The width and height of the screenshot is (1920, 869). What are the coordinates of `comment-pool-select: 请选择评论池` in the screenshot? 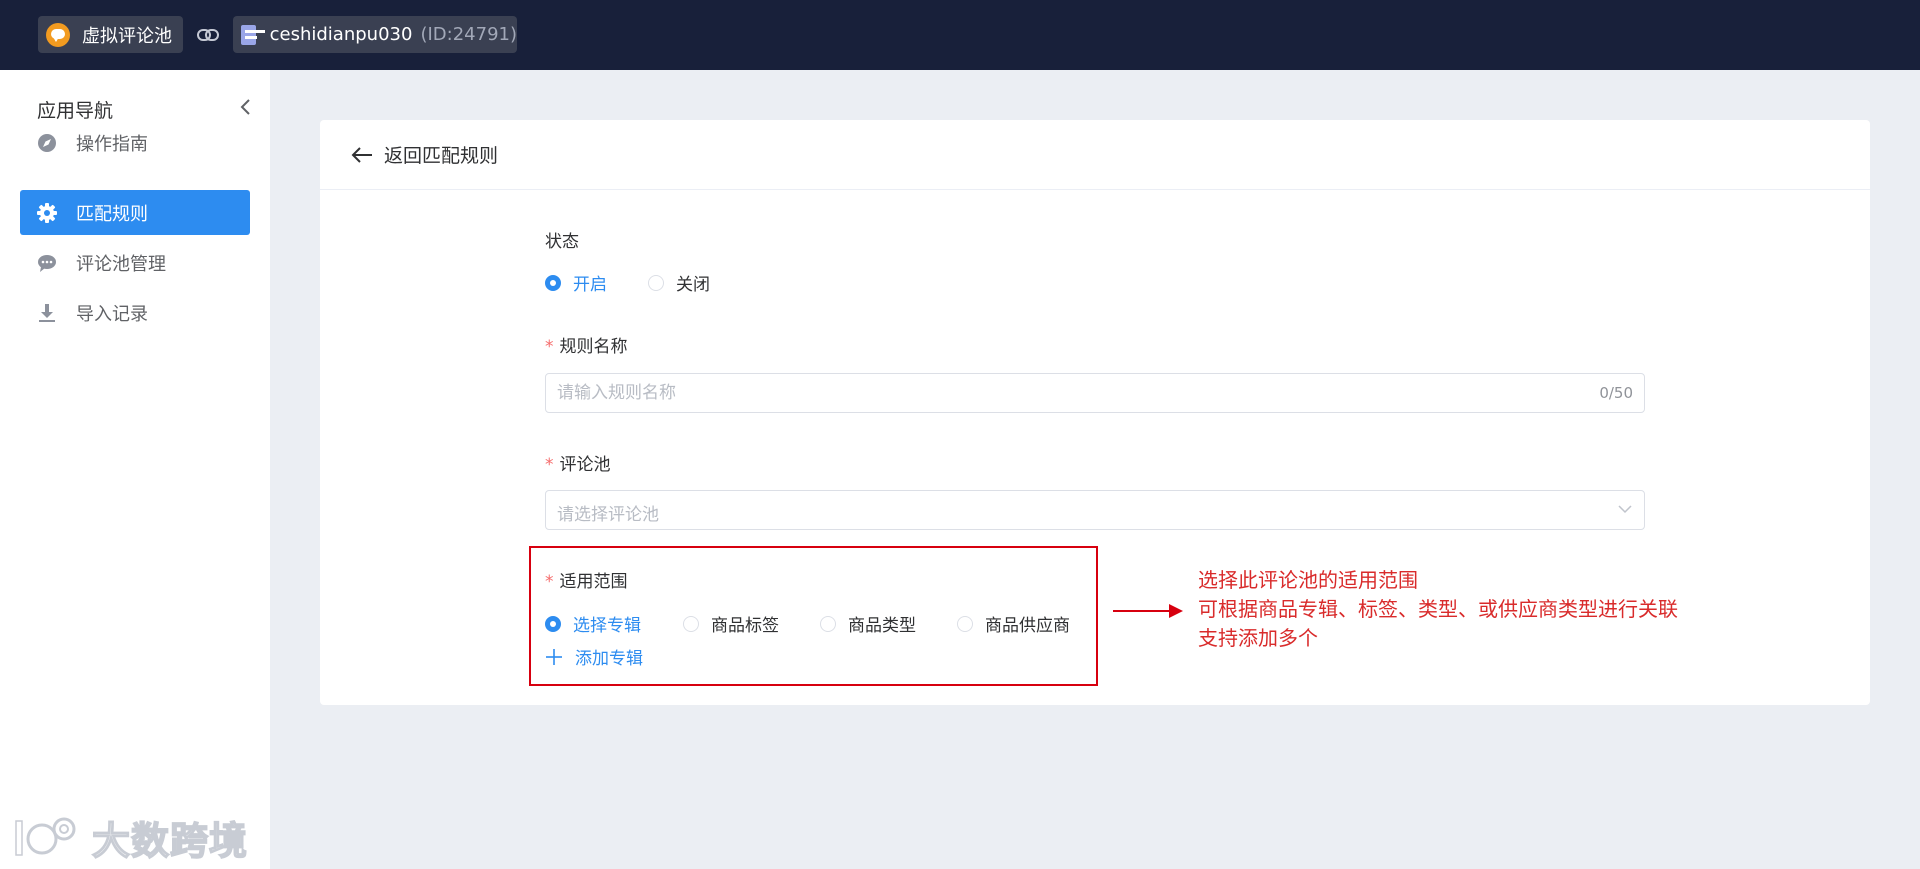 It's located at (1095, 510).